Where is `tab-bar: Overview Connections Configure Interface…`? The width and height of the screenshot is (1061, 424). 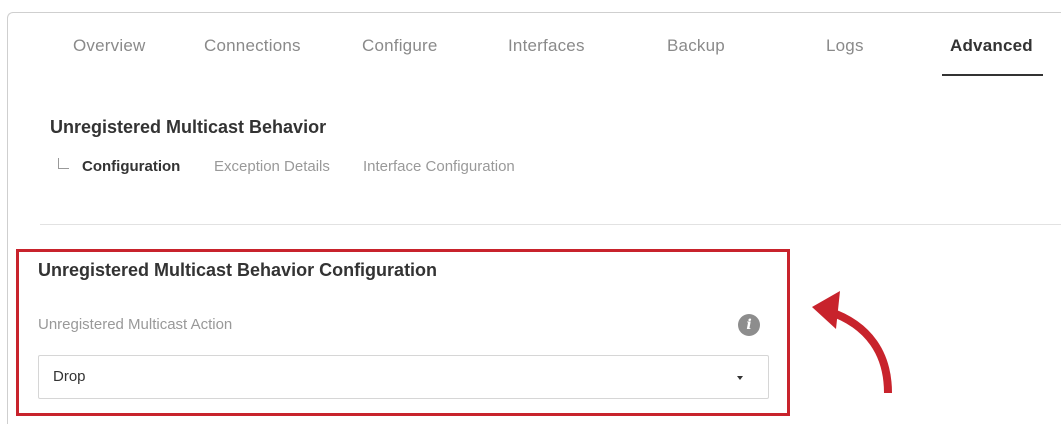 tab-bar: Overview Connections Configure Interface… is located at coordinates (530, 50).